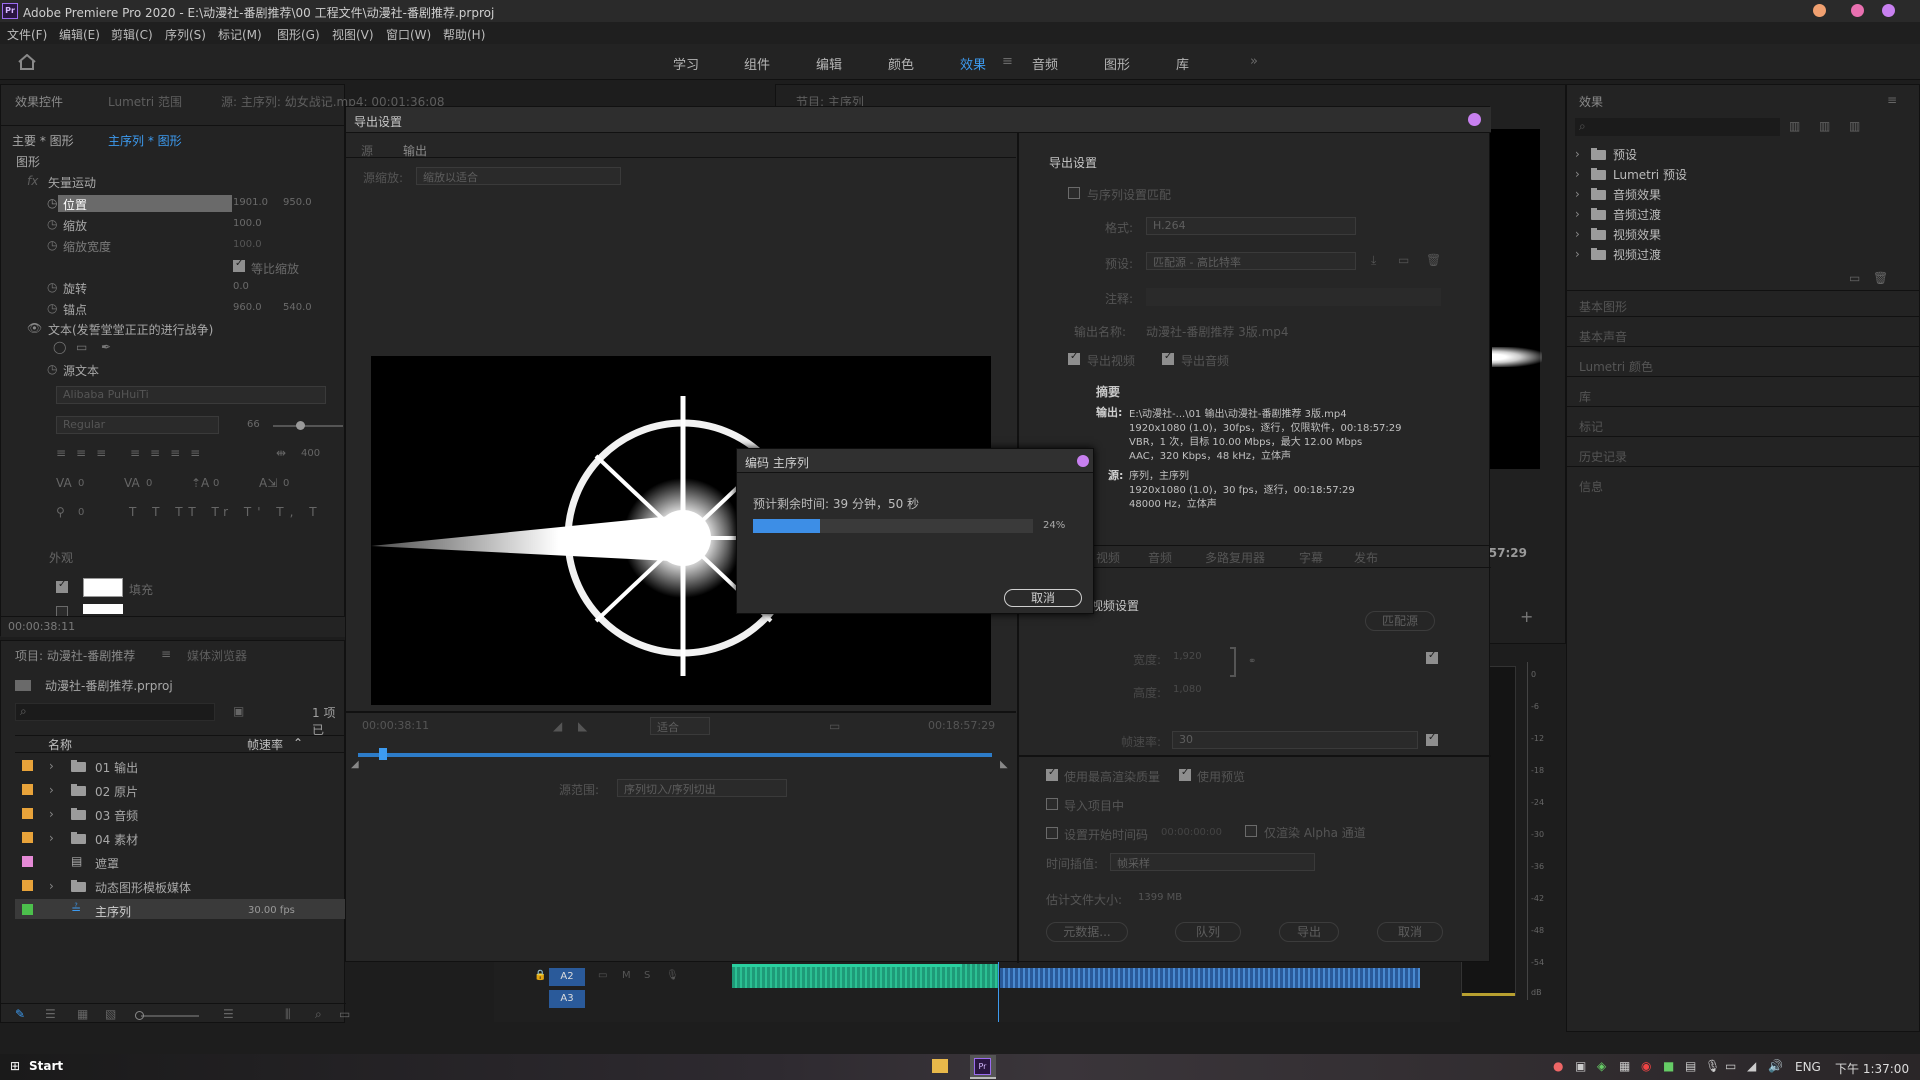 This screenshot has width=1920, height=1080. I want to click on icon-view-icon: ▦, so click(82, 1014).